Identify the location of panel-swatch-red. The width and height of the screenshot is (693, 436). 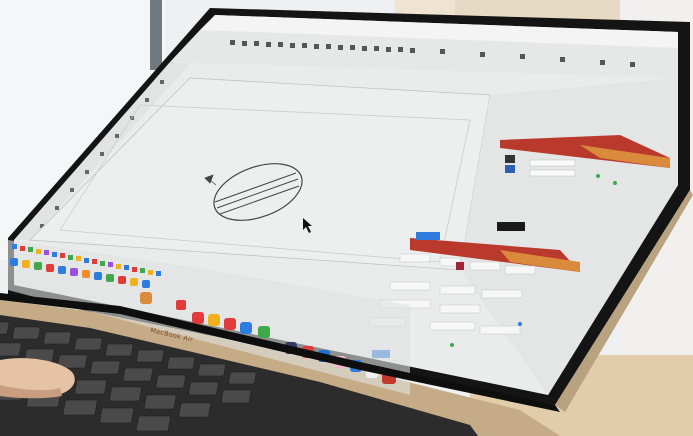
(460, 266).